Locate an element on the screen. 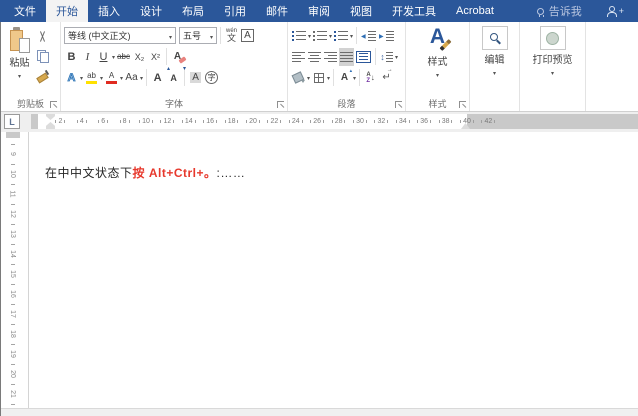 The width and height of the screenshot is (638, 416). menu-tab-developer: 开发工具 is located at coordinates (414, 11).